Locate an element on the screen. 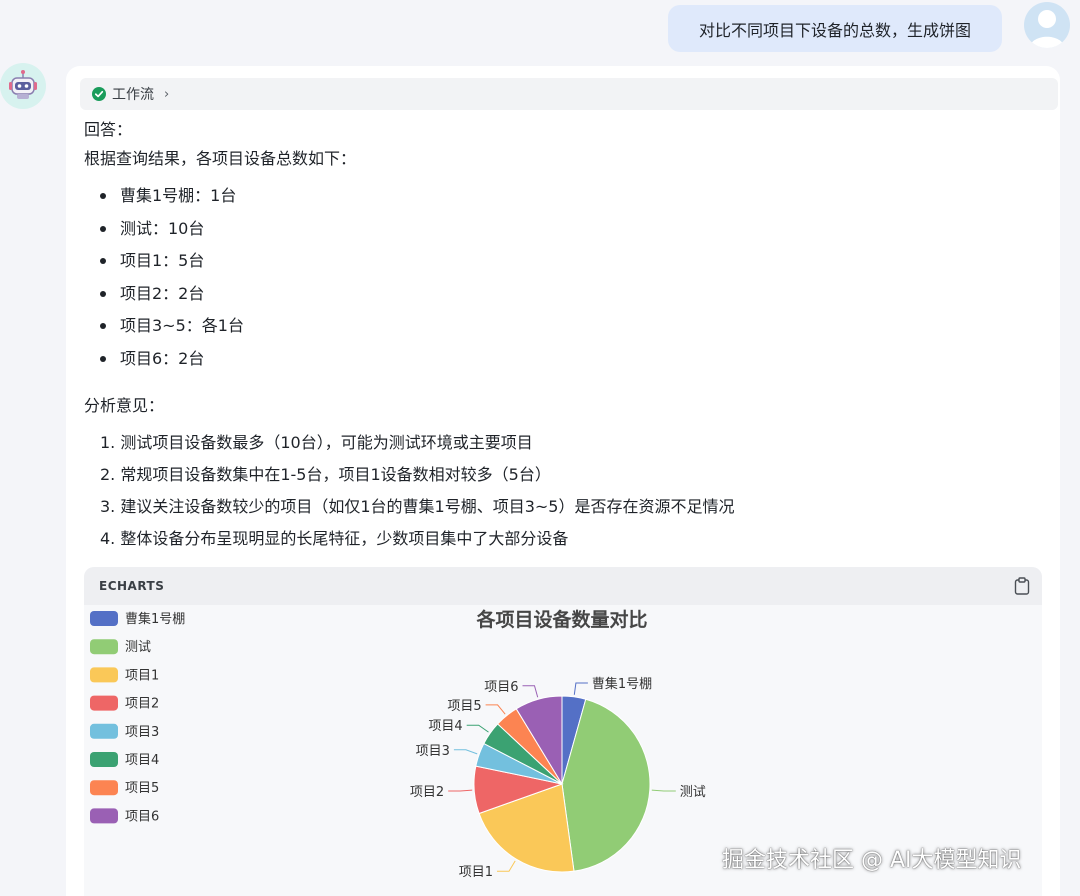 Image resolution: width=1080 pixels, height=896 pixels. legend-label: 项目5 is located at coordinates (142, 788).